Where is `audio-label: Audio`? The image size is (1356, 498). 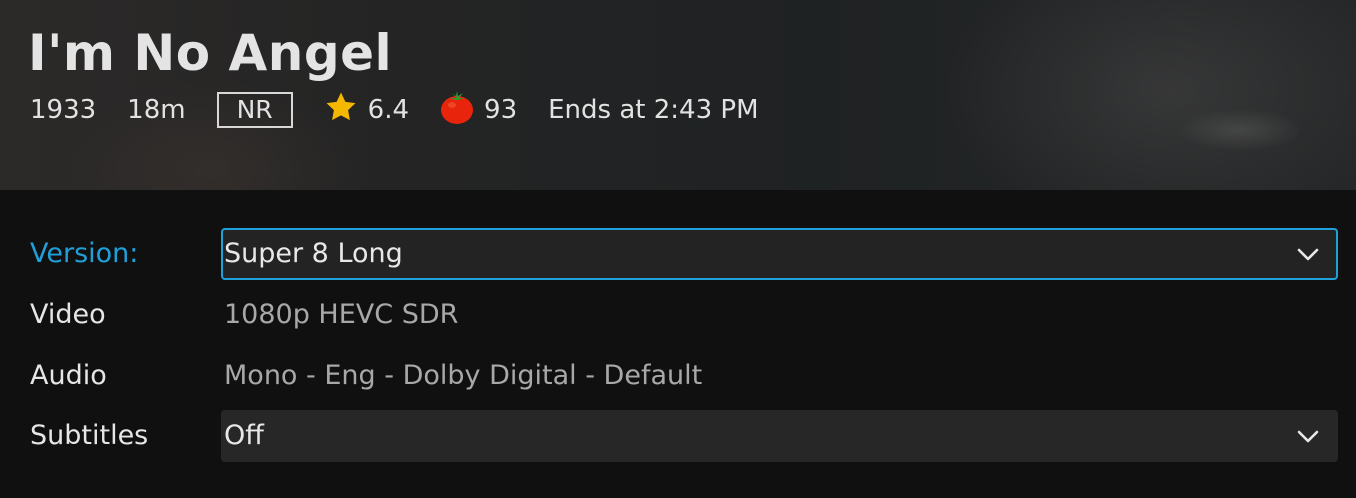 audio-label: Audio is located at coordinates (68, 375).